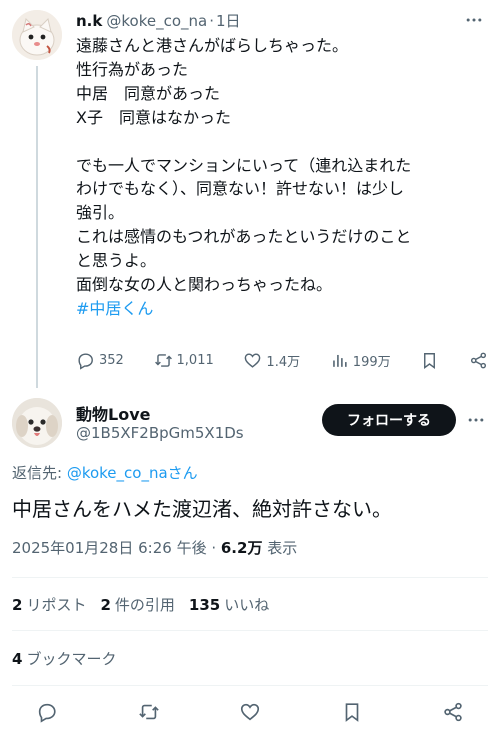  I want to click on reply-to-line: 返信先: @koke_co_naさん, so click(105, 472).